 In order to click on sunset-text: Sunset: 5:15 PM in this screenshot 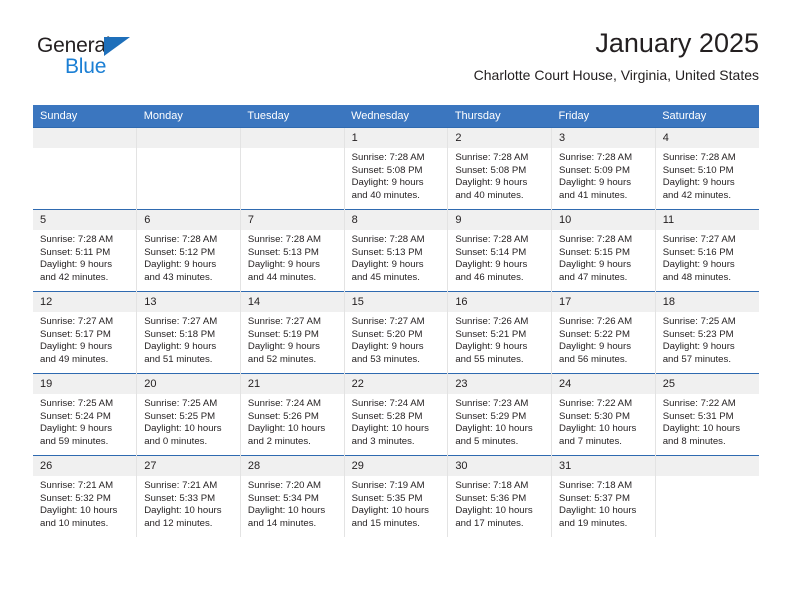, I will do `click(594, 252)`.